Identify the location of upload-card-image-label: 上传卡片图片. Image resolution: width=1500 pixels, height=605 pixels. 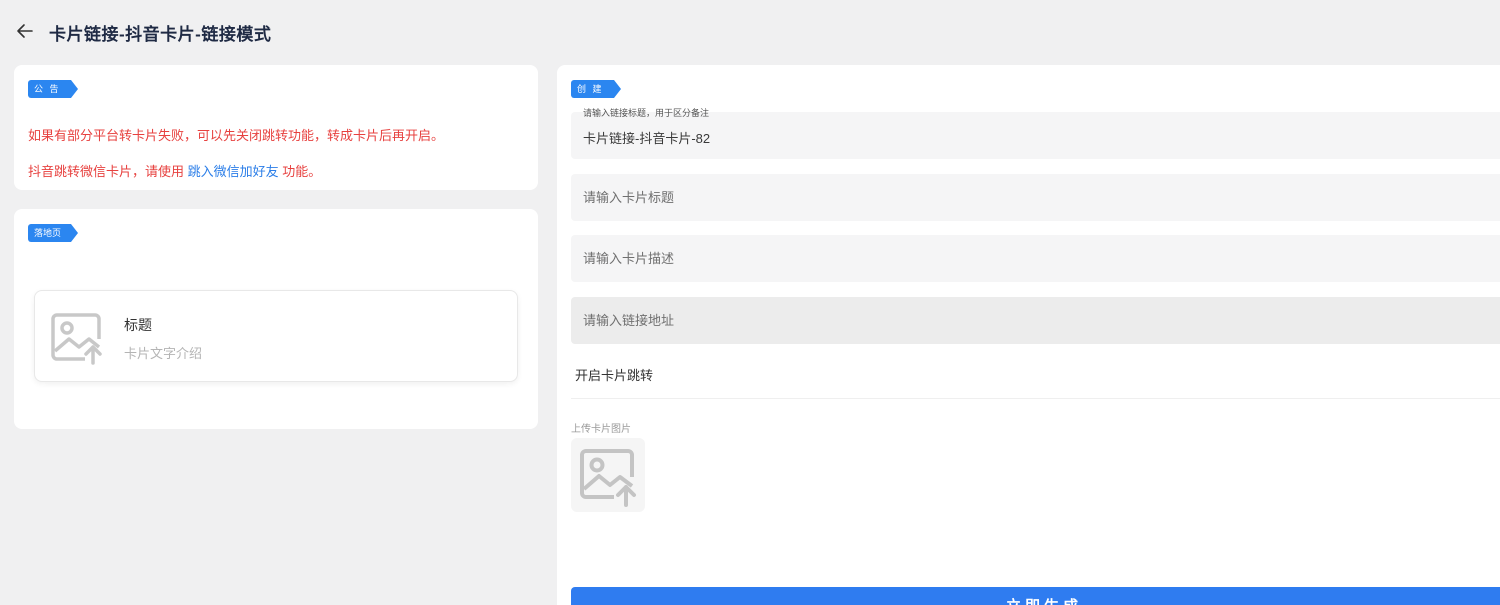
(601, 429).